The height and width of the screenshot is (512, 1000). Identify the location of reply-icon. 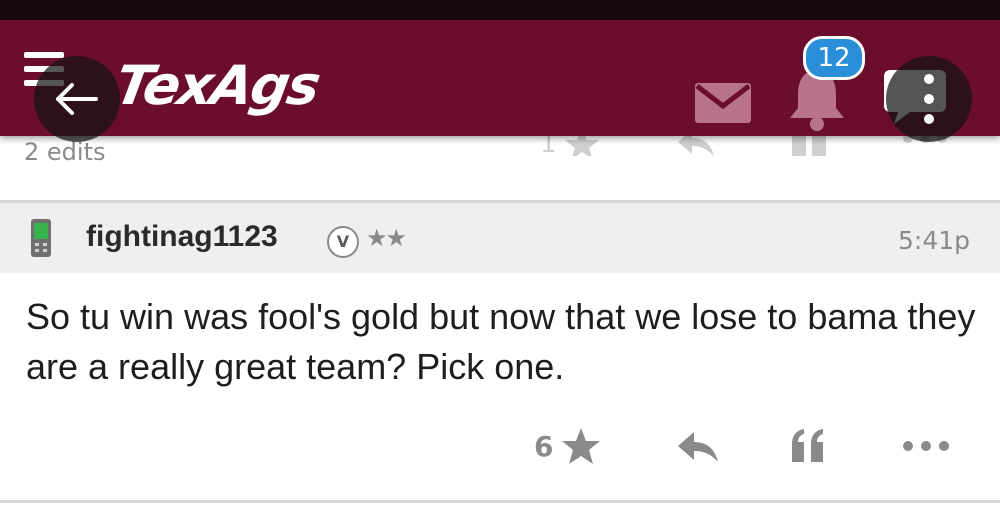
(698, 447).